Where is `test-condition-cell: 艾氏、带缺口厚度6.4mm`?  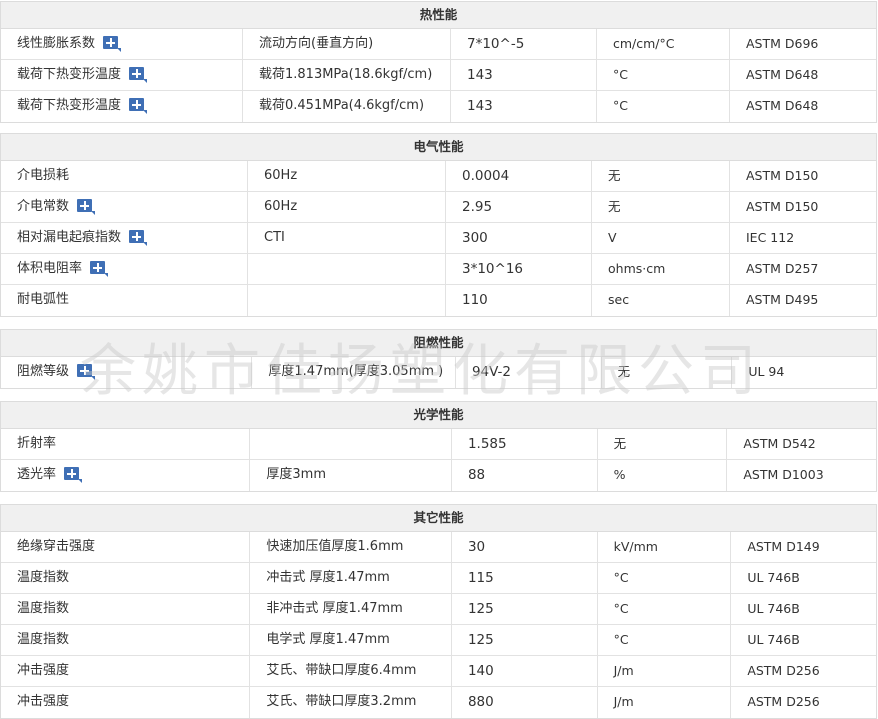
test-condition-cell: 艾氏、带缺口厚度6.4mm is located at coordinates (351, 671).